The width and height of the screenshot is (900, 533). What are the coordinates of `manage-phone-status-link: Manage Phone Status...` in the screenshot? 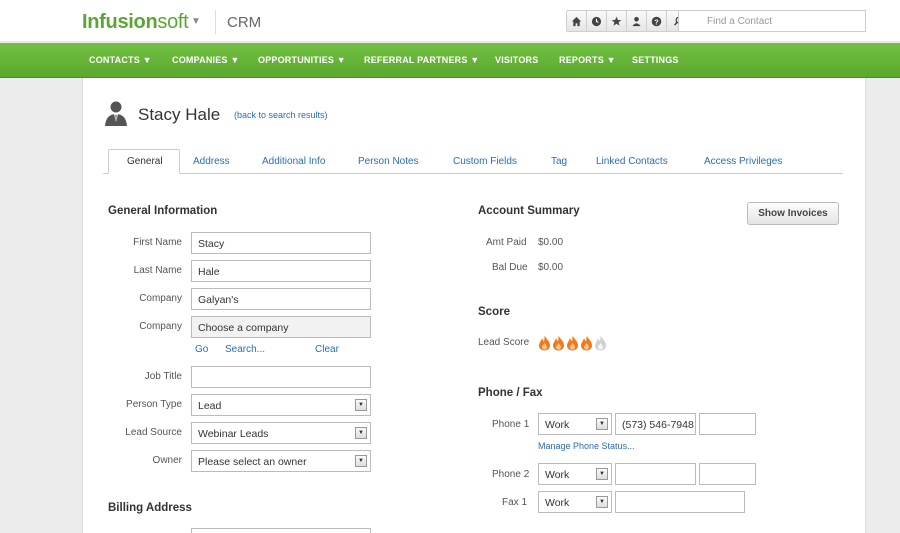 It's located at (586, 446).